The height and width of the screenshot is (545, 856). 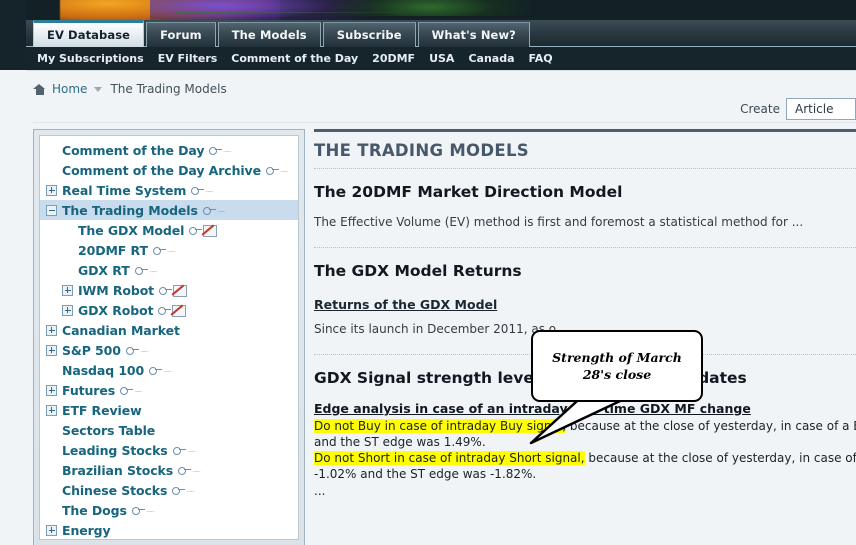 What do you see at coordinates (290, 12) in the screenshot?
I see `banner-divider-line` at bounding box center [290, 12].